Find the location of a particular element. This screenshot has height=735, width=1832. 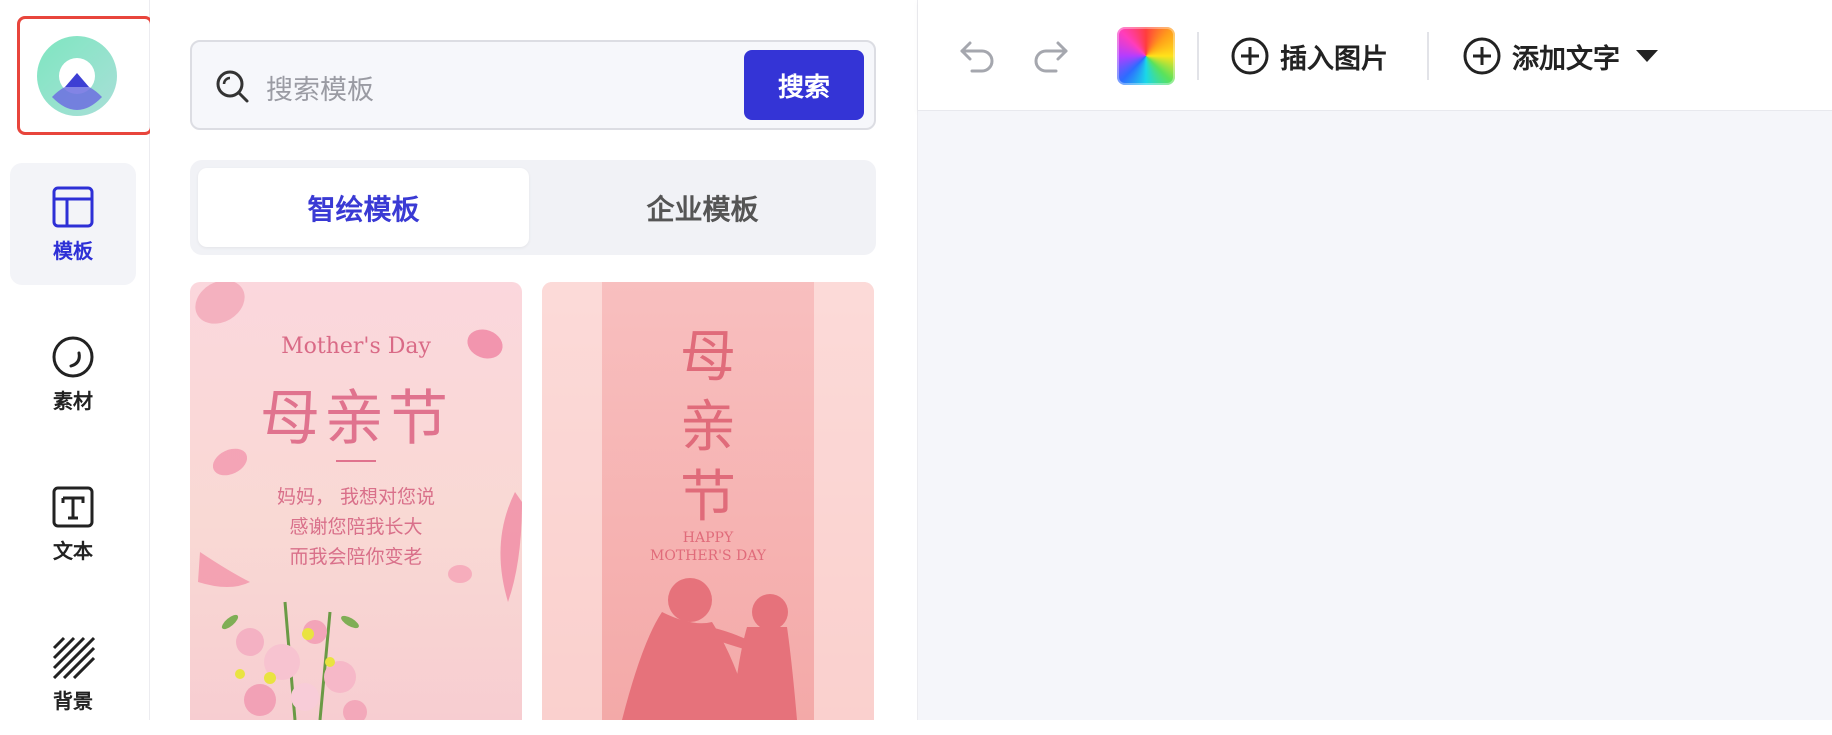

sidebar-item-label: 背景 is located at coordinates (73, 700).